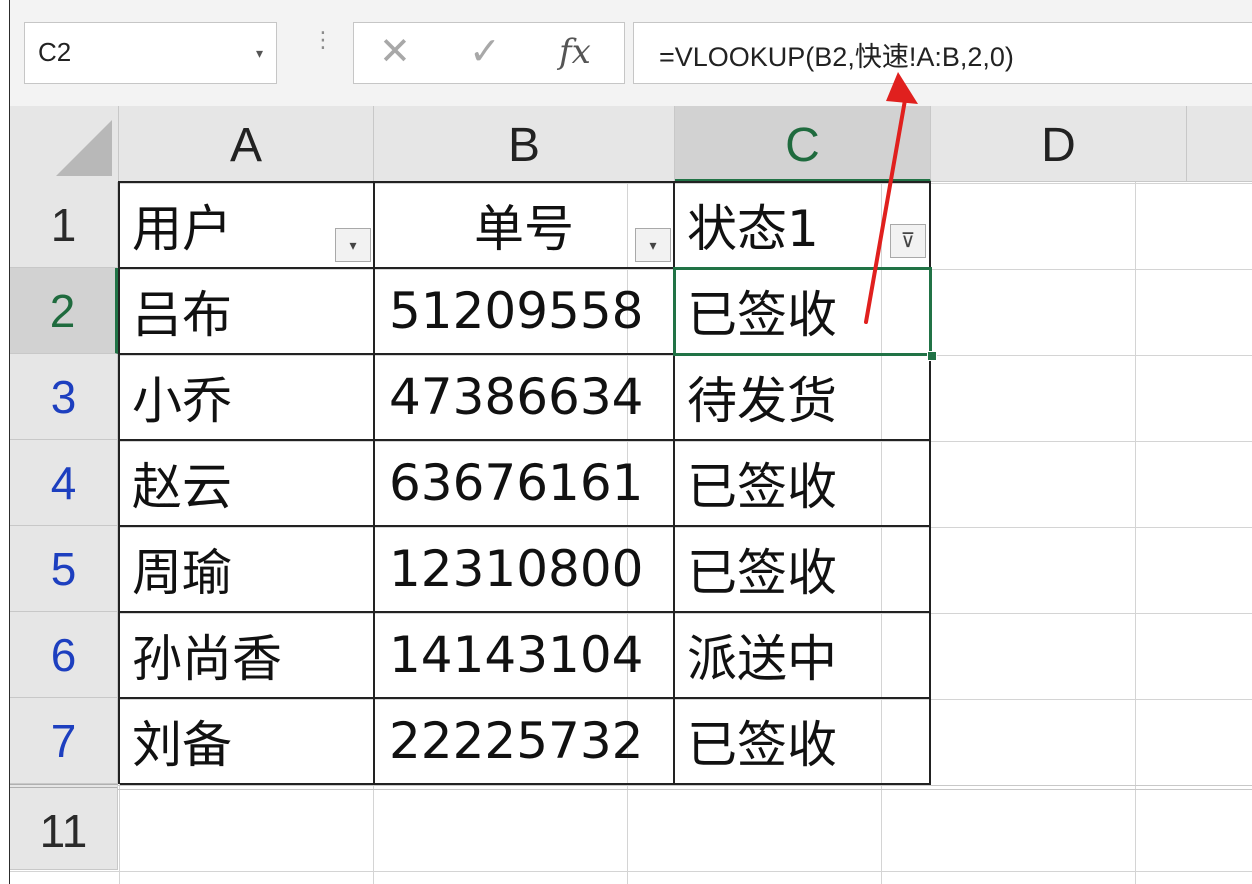 The height and width of the screenshot is (884, 1252). I want to click on arrow-head-icon, so click(902, 88).